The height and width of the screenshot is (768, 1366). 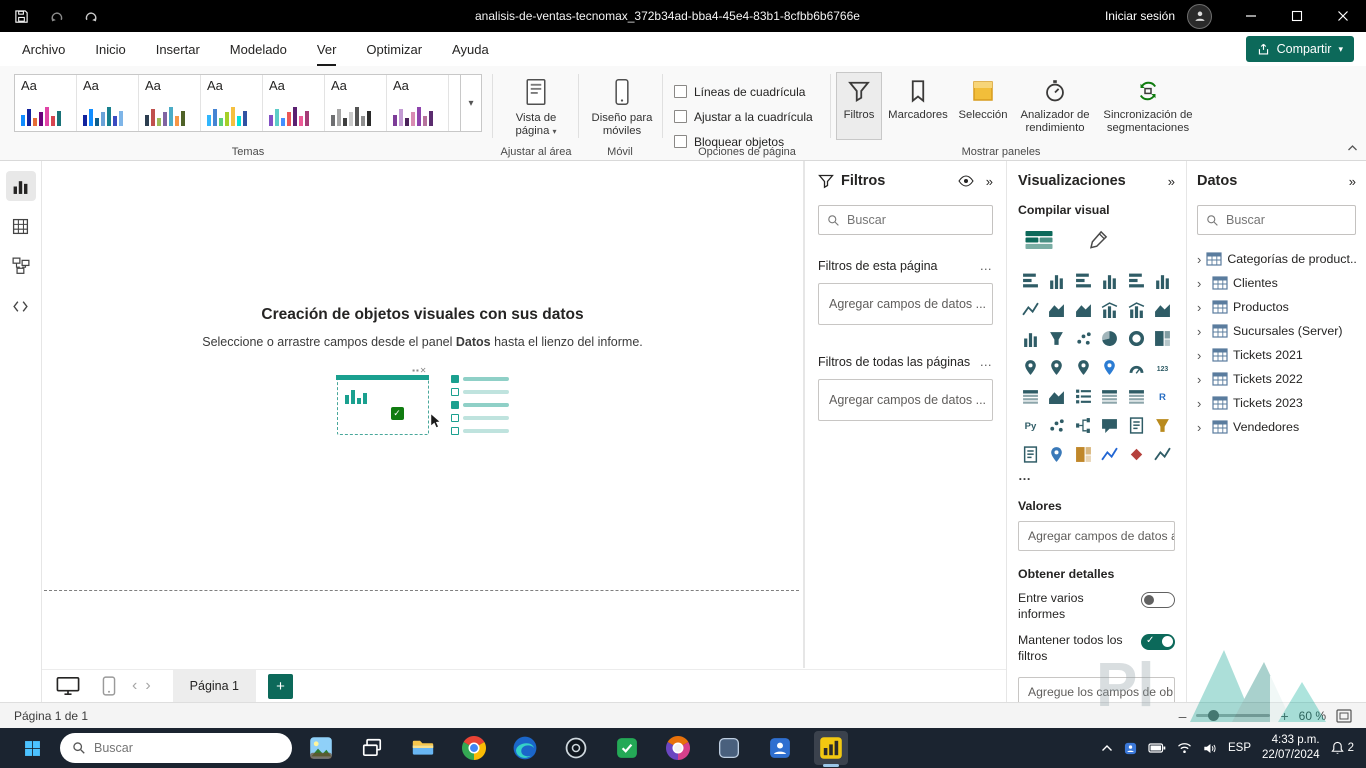 I want to click on key-influencers-icon, so click(x=1057, y=425).